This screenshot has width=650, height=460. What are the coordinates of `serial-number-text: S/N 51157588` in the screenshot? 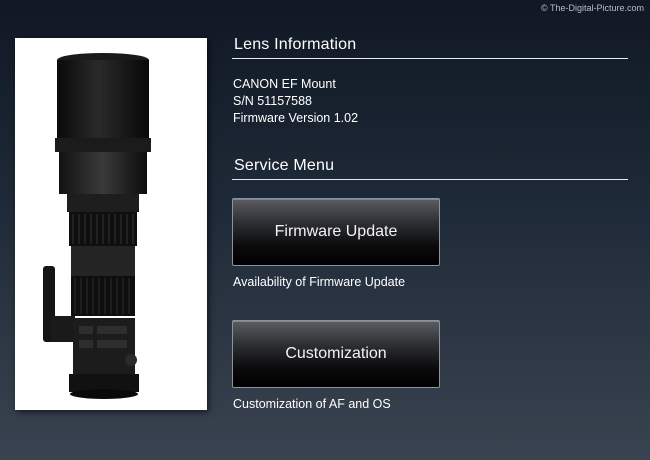 It's located at (272, 101).